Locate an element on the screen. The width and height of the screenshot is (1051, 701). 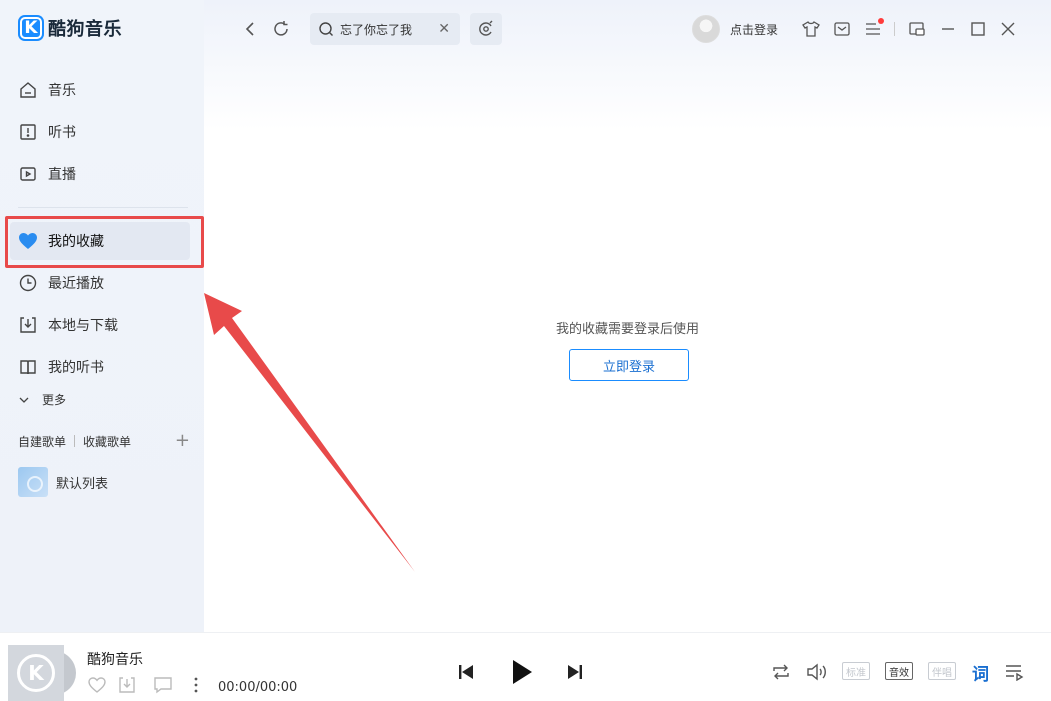
download-song-button is located at coordinates (127, 685).